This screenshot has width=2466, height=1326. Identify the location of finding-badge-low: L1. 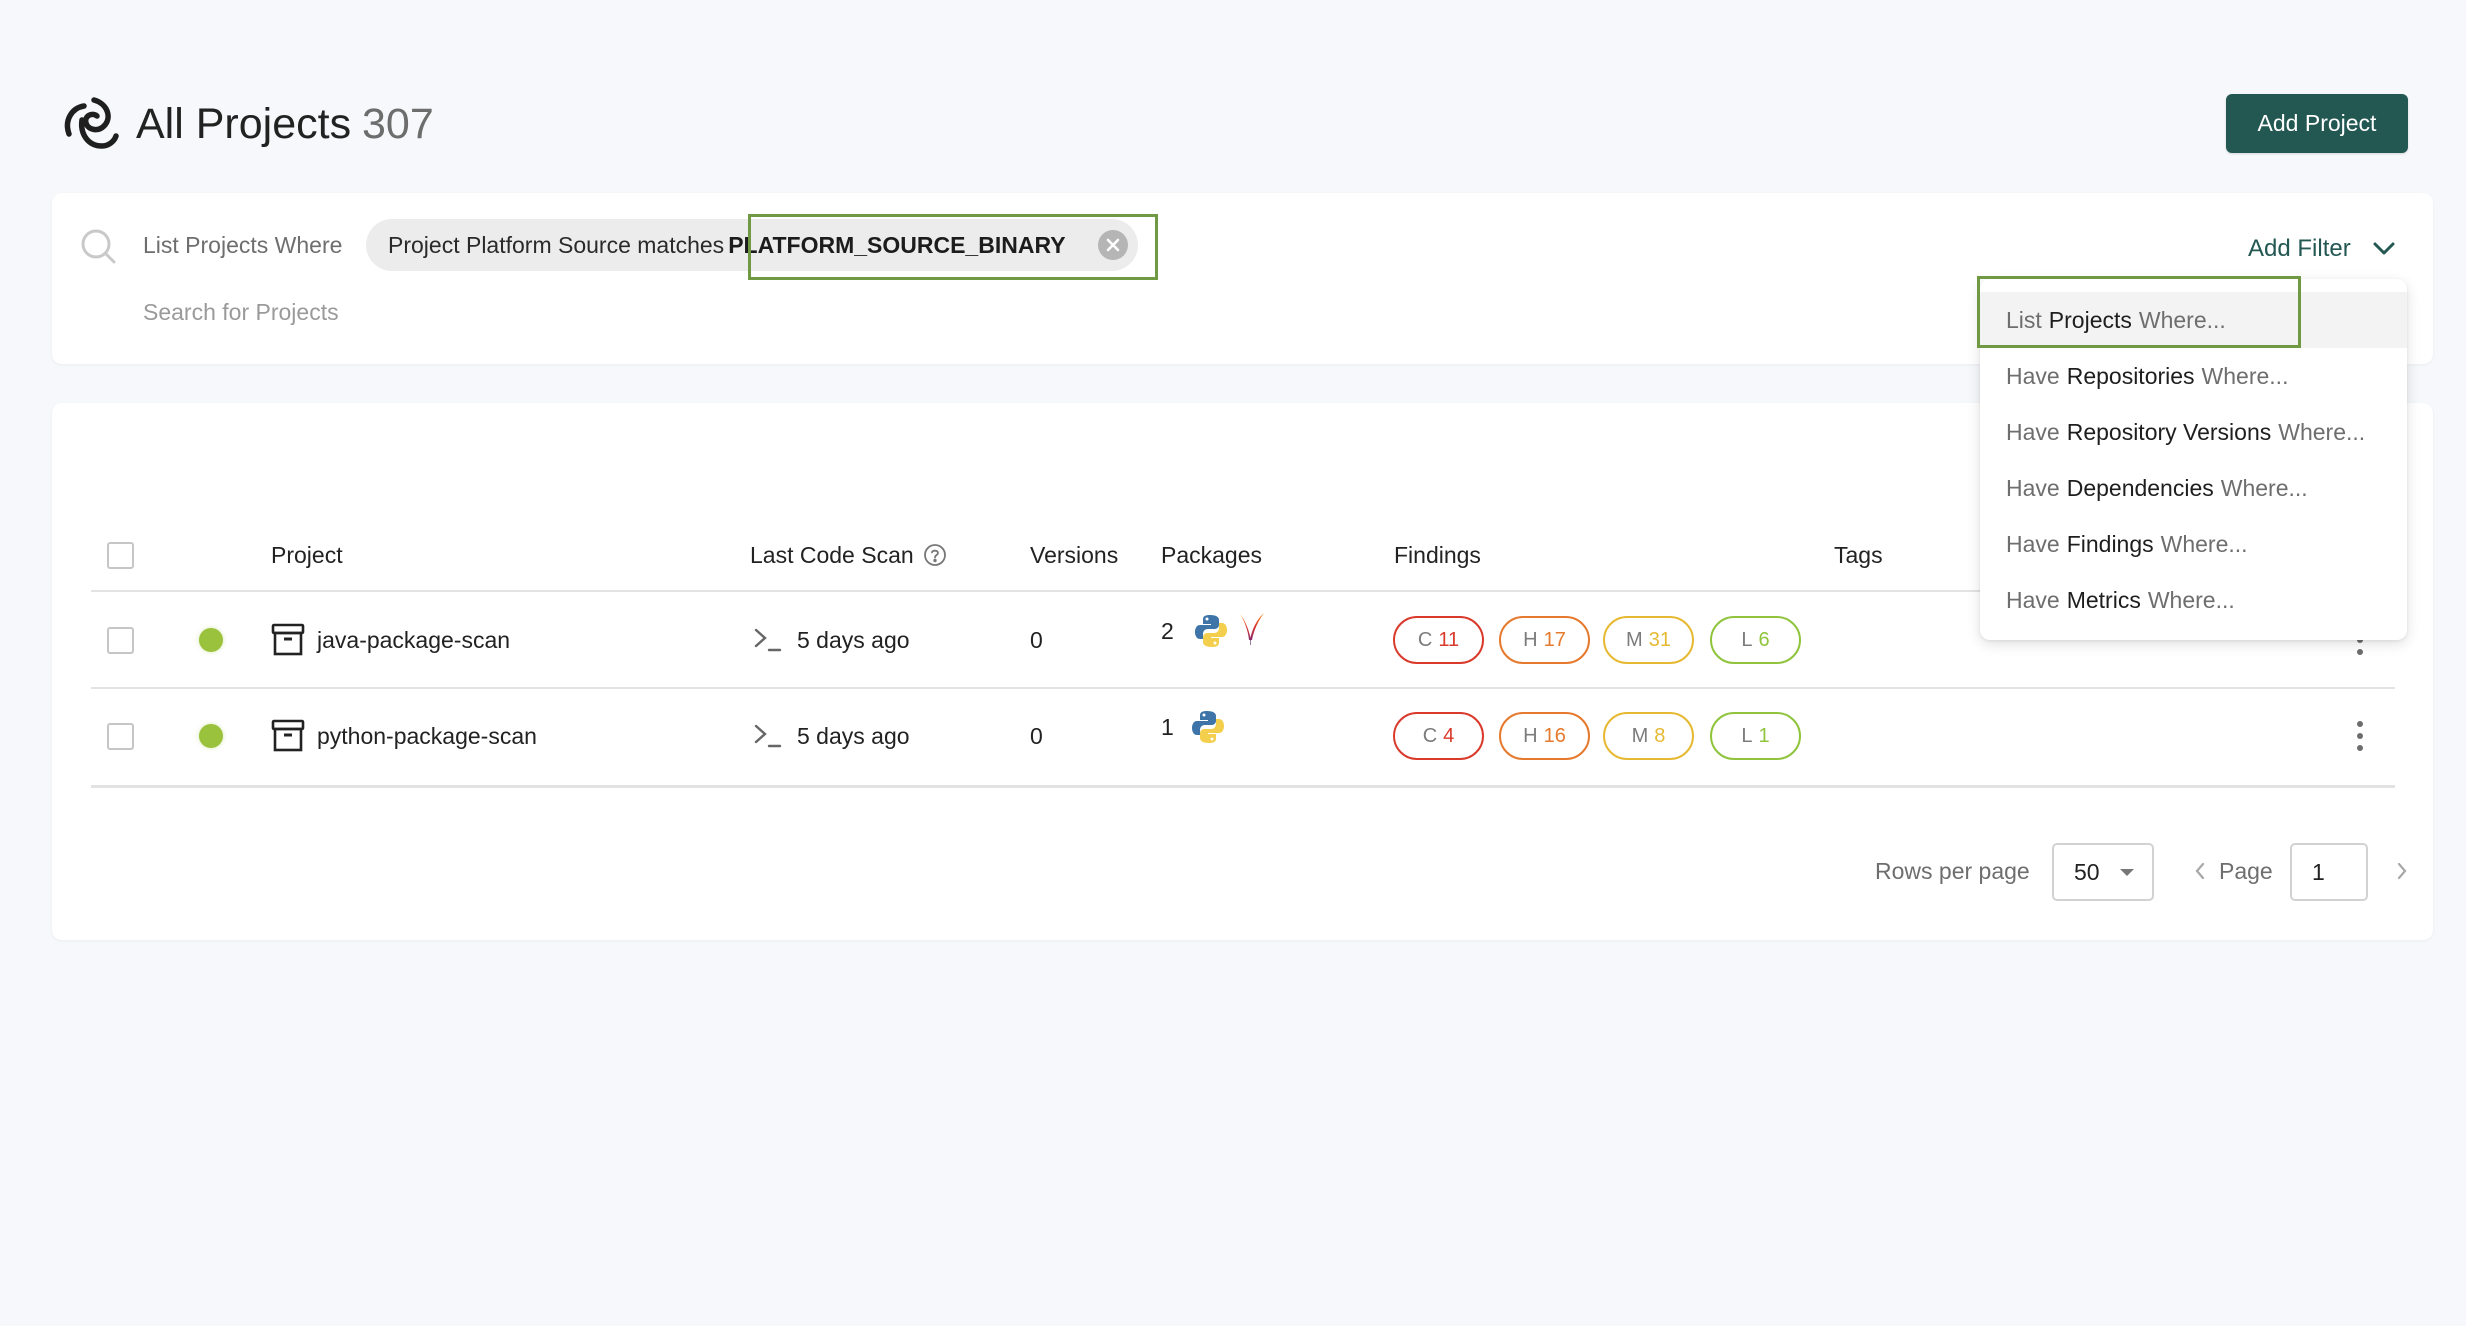
(1755, 736).